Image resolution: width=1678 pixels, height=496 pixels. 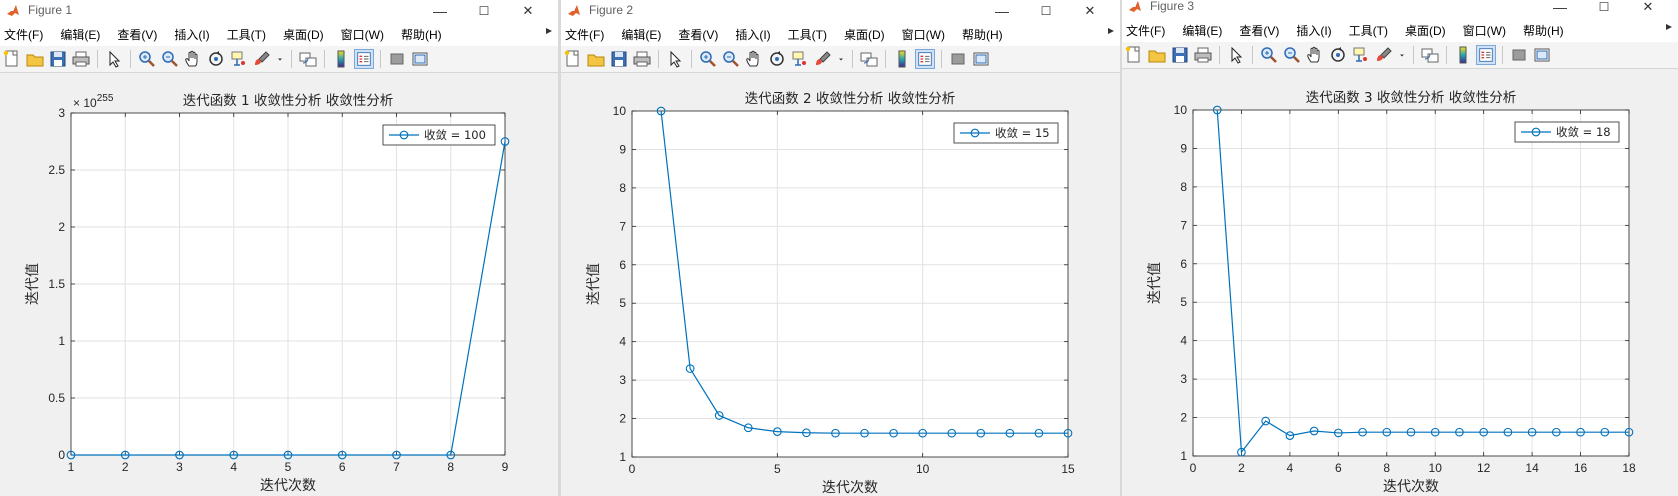 I want to click on legend: 收敛 = 100, so click(x=439, y=135).